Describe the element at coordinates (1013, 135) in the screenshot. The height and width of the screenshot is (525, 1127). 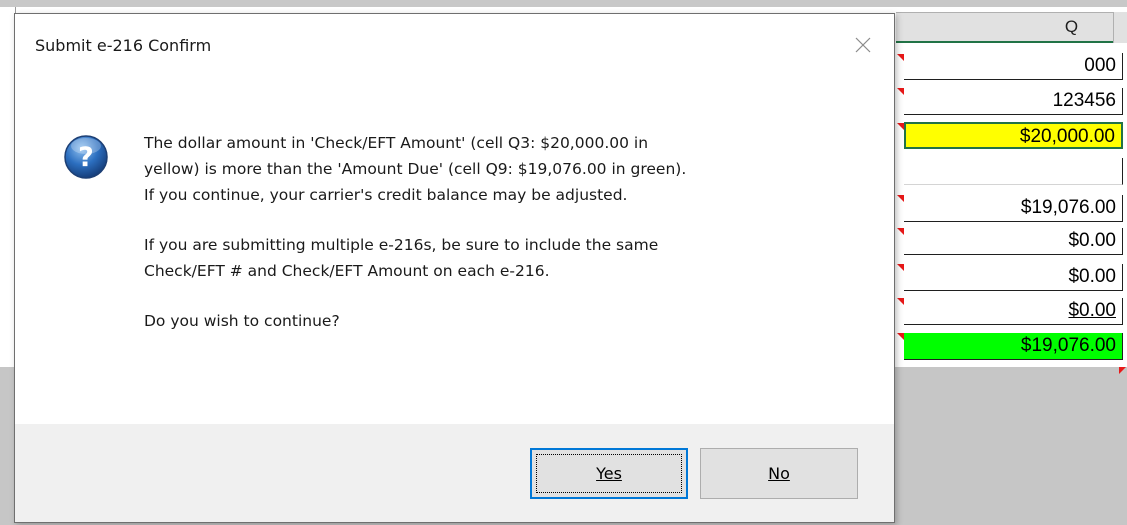
I see `cell-q3: $20,000.00` at that location.